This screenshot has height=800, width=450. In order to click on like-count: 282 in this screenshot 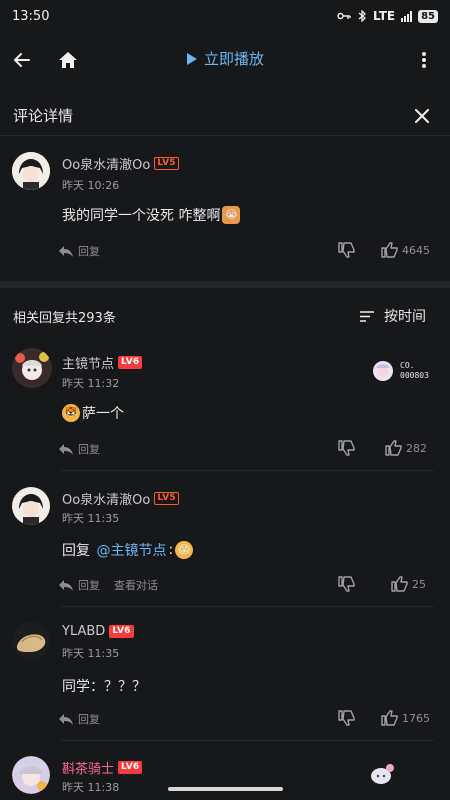, I will do `click(416, 448)`.